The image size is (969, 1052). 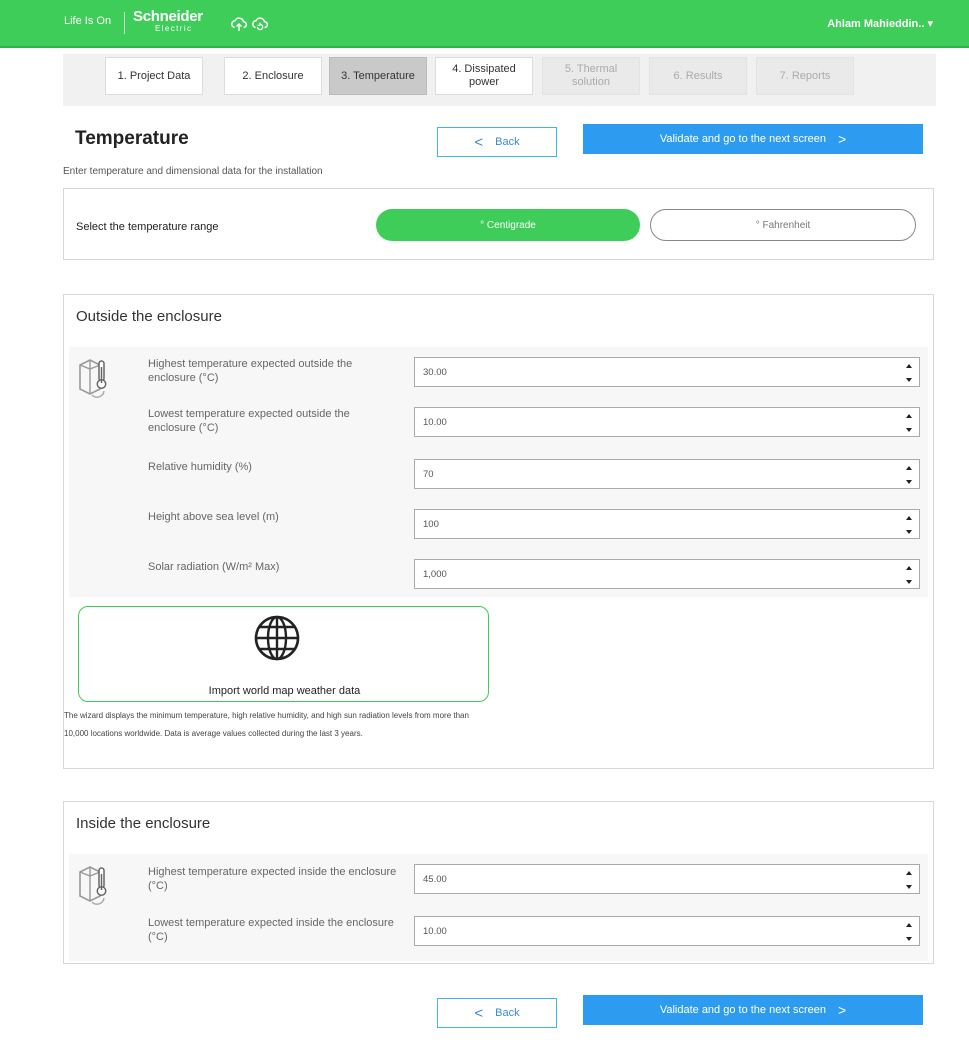 What do you see at coordinates (435, 931) in the screenshot?
I see `inside-low-temp-value: 10.00` at bounding box center [435, 931].